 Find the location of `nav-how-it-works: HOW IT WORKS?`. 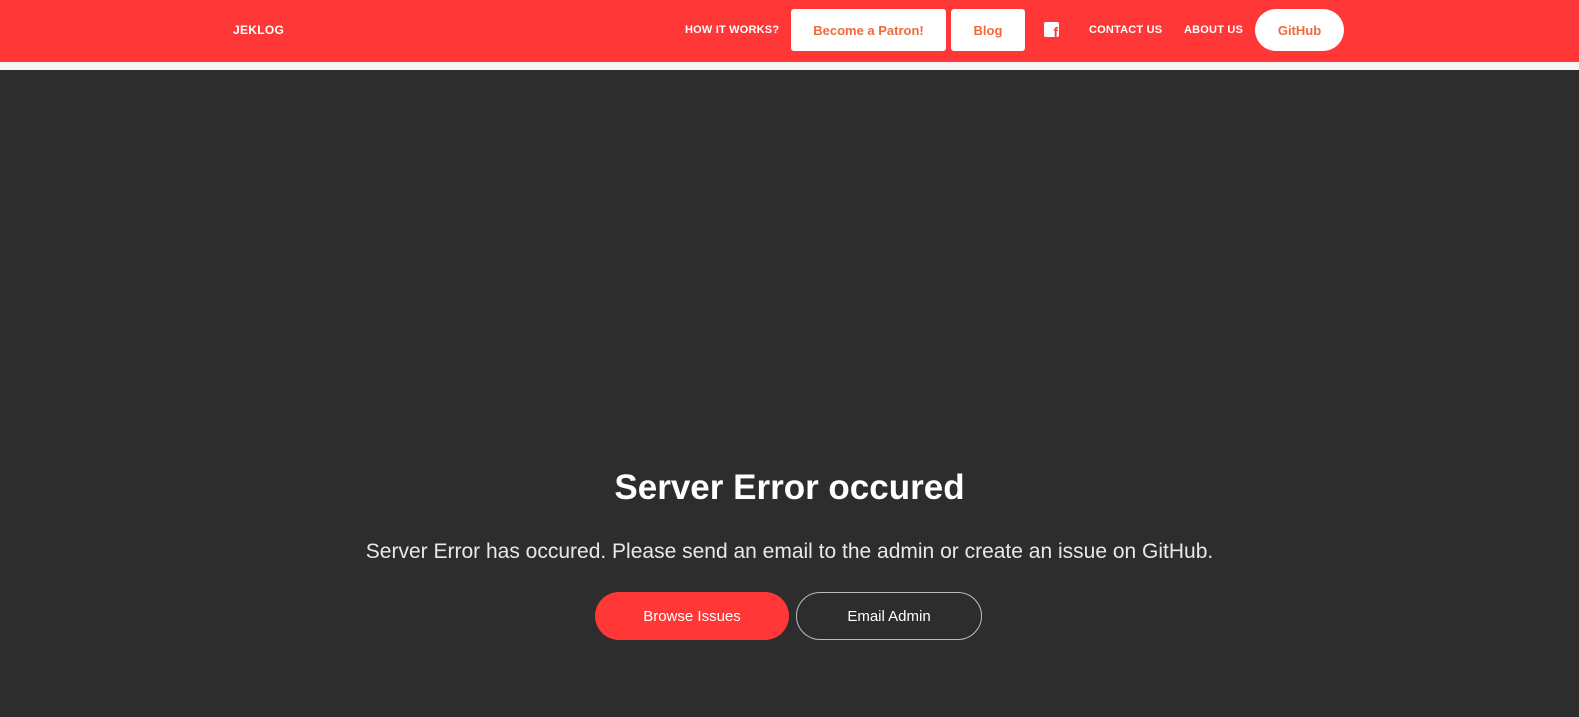

nav-how-it-works: HOW IT WORKS? is located at coordinates (732, 30).